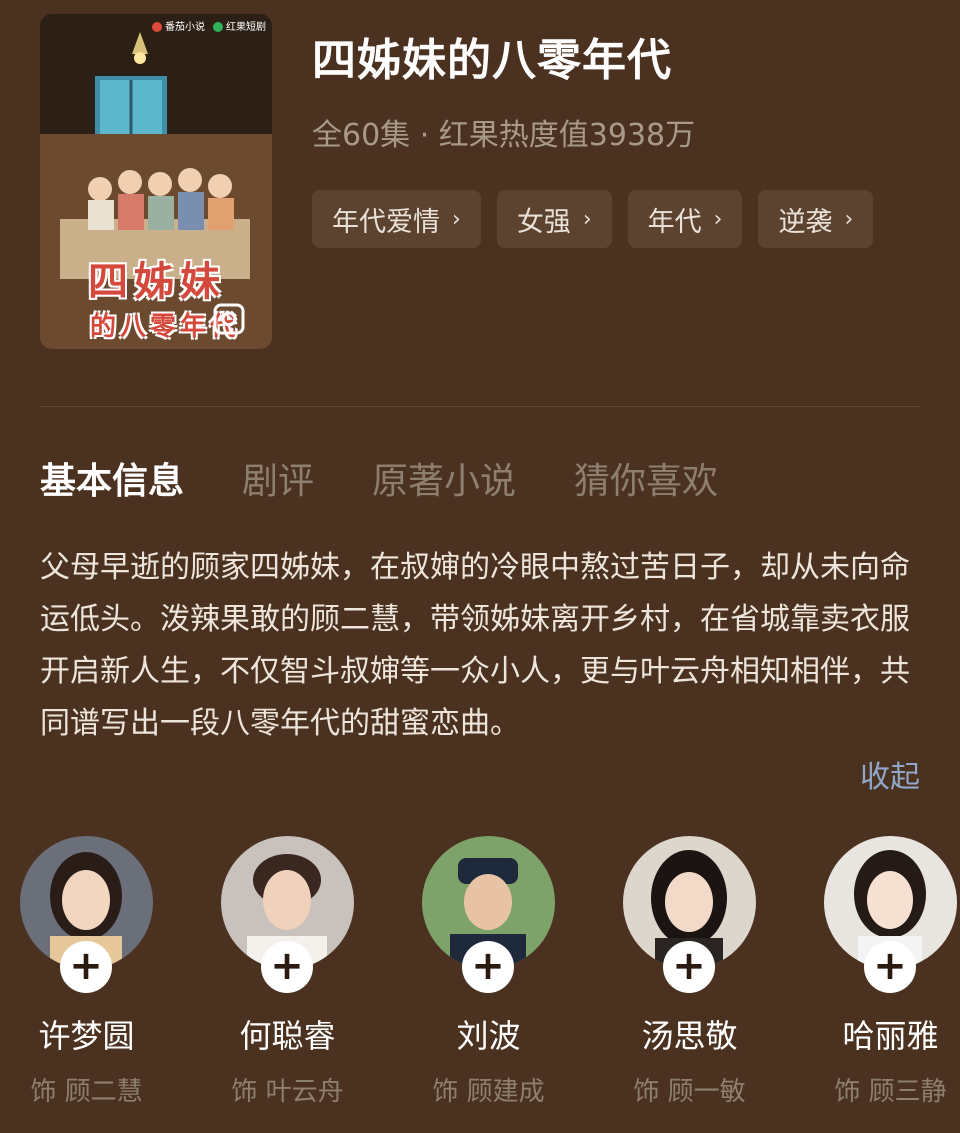 This screenshot has width=960, height=1133. I want to click on cast-member: + 刘波 饰 顾建成, so click(488, 972).